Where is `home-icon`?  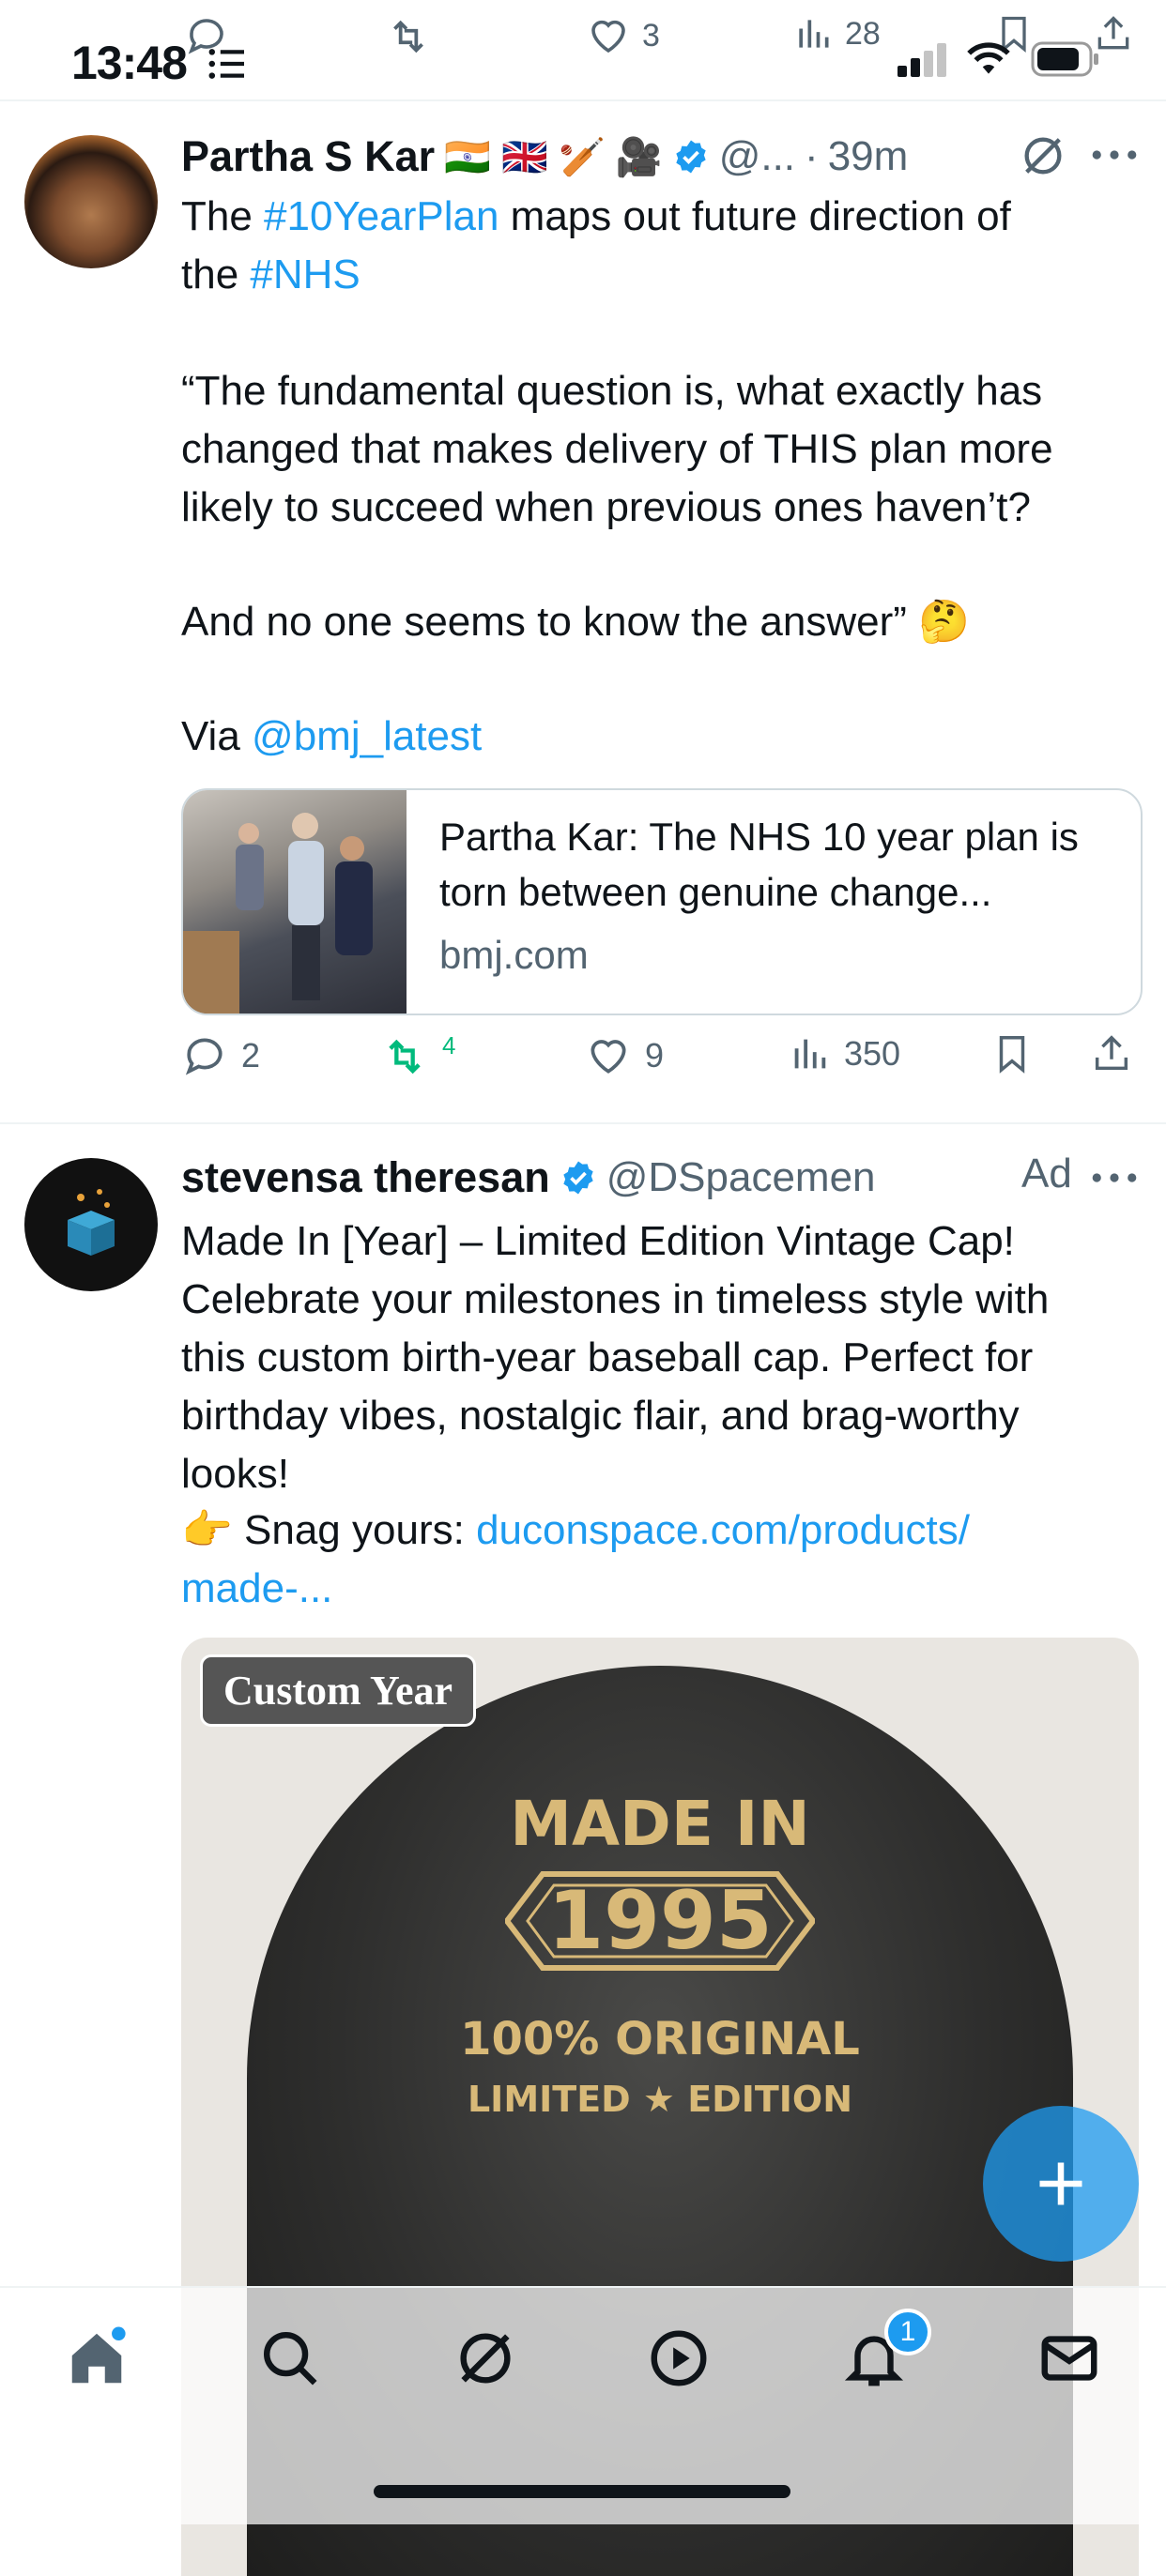 home-icon is located at coordinates (97, 2358).